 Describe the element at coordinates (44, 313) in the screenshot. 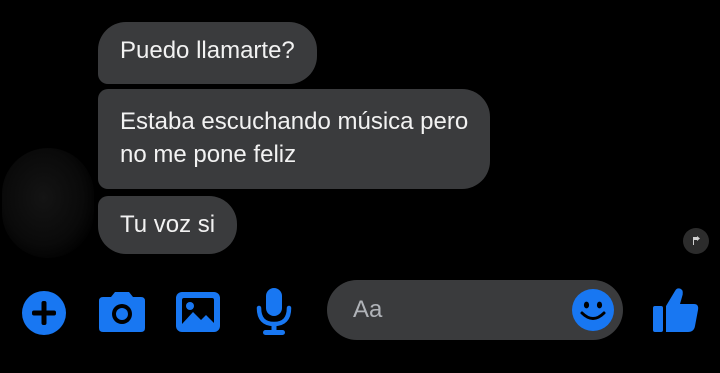

I see `plus-icon` at that location.